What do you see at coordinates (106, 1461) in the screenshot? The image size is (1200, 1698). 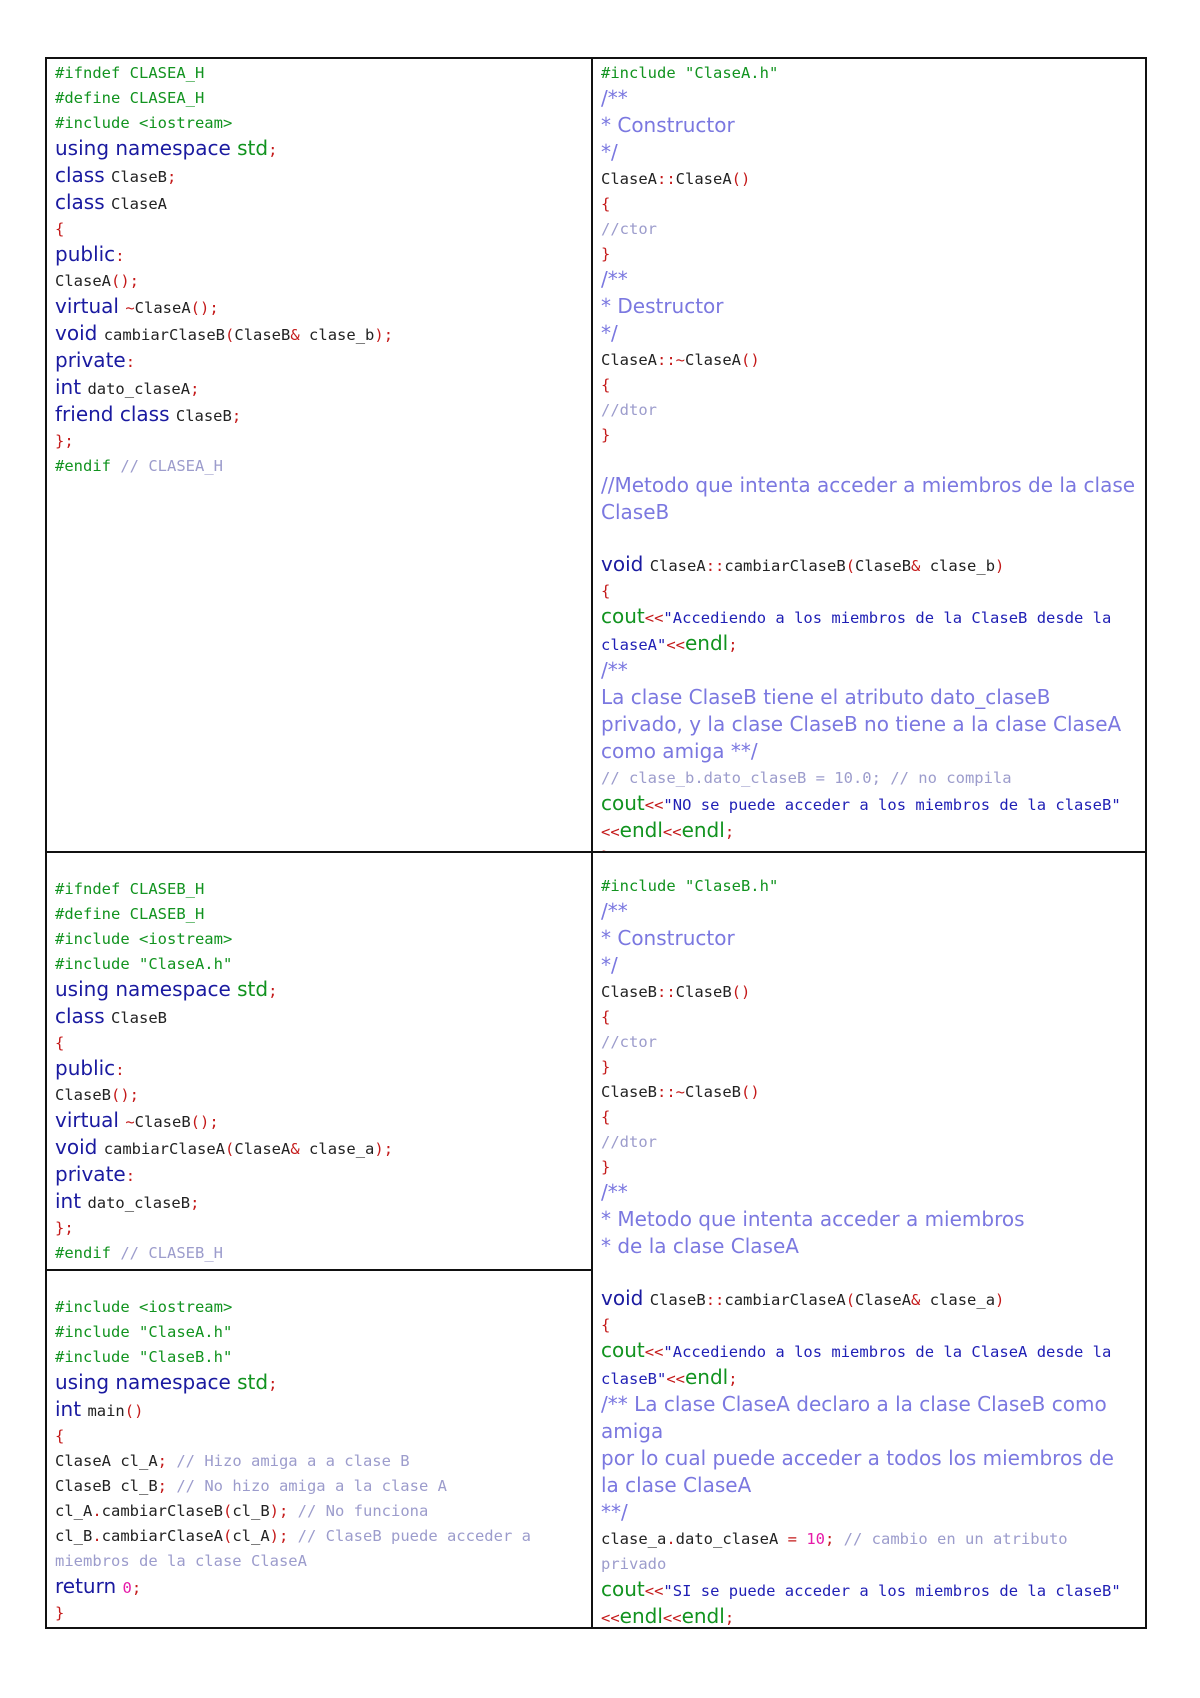 I see `code-token: ClaseA cl_A` at bounding box center [106, 1461].